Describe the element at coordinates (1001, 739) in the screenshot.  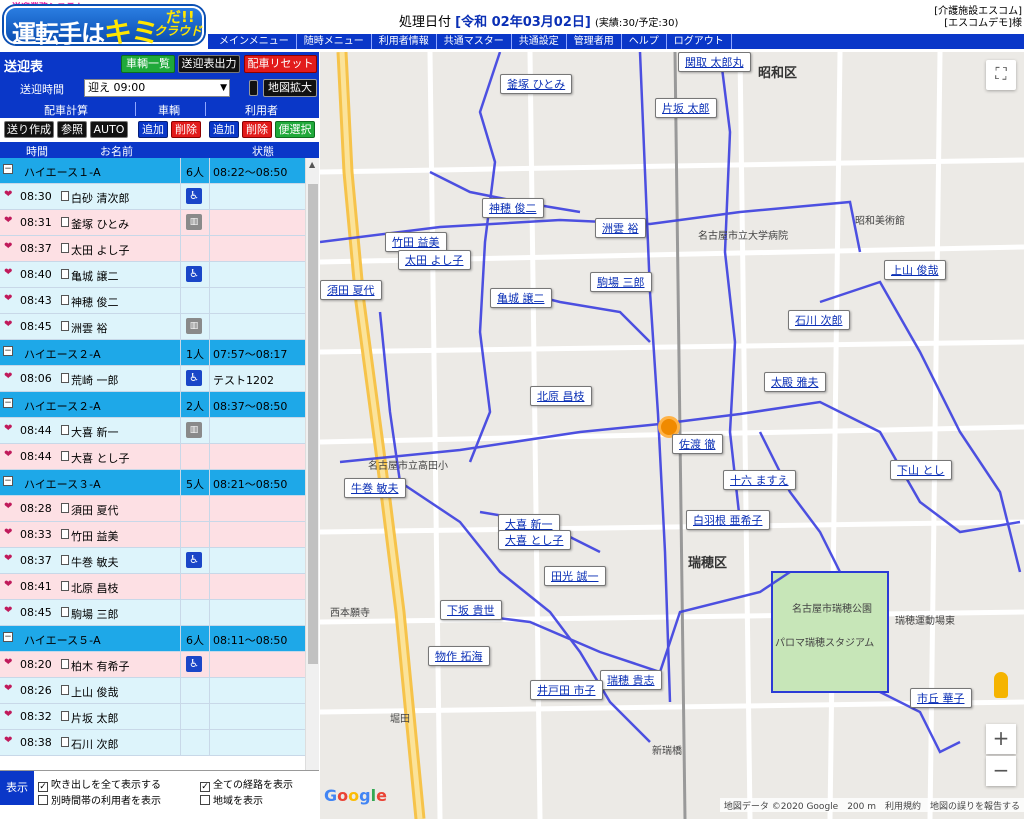
I see `zoom-in-button: +` at that location.